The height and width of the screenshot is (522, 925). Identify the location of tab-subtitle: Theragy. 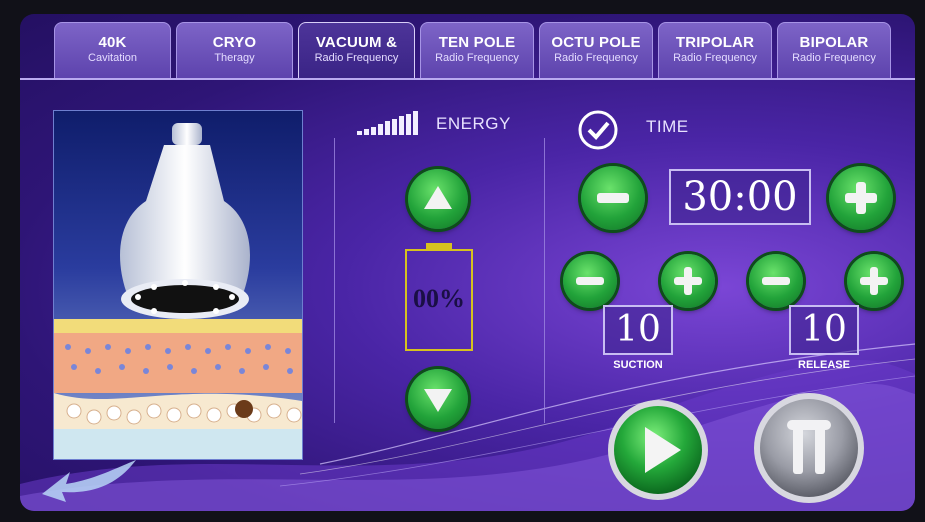
(234, 58).